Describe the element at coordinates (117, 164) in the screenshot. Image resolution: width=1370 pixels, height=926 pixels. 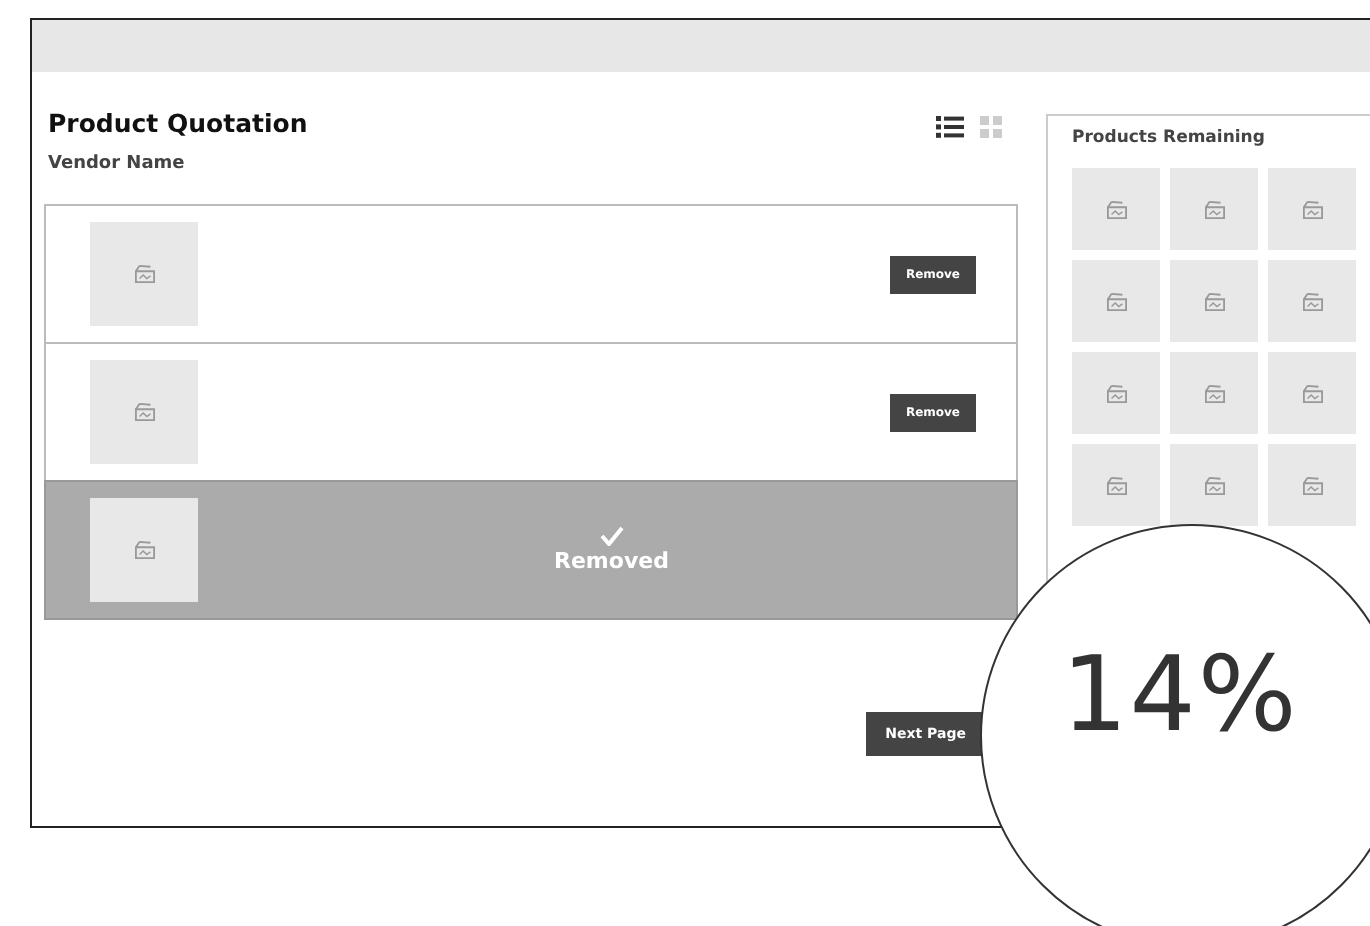
I see `vendor-label: Vendor Name` at that location.